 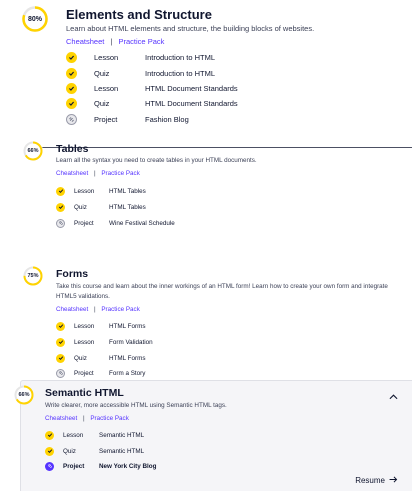 I want to click on progress-ring: 75%, so click(x=33, y=276).